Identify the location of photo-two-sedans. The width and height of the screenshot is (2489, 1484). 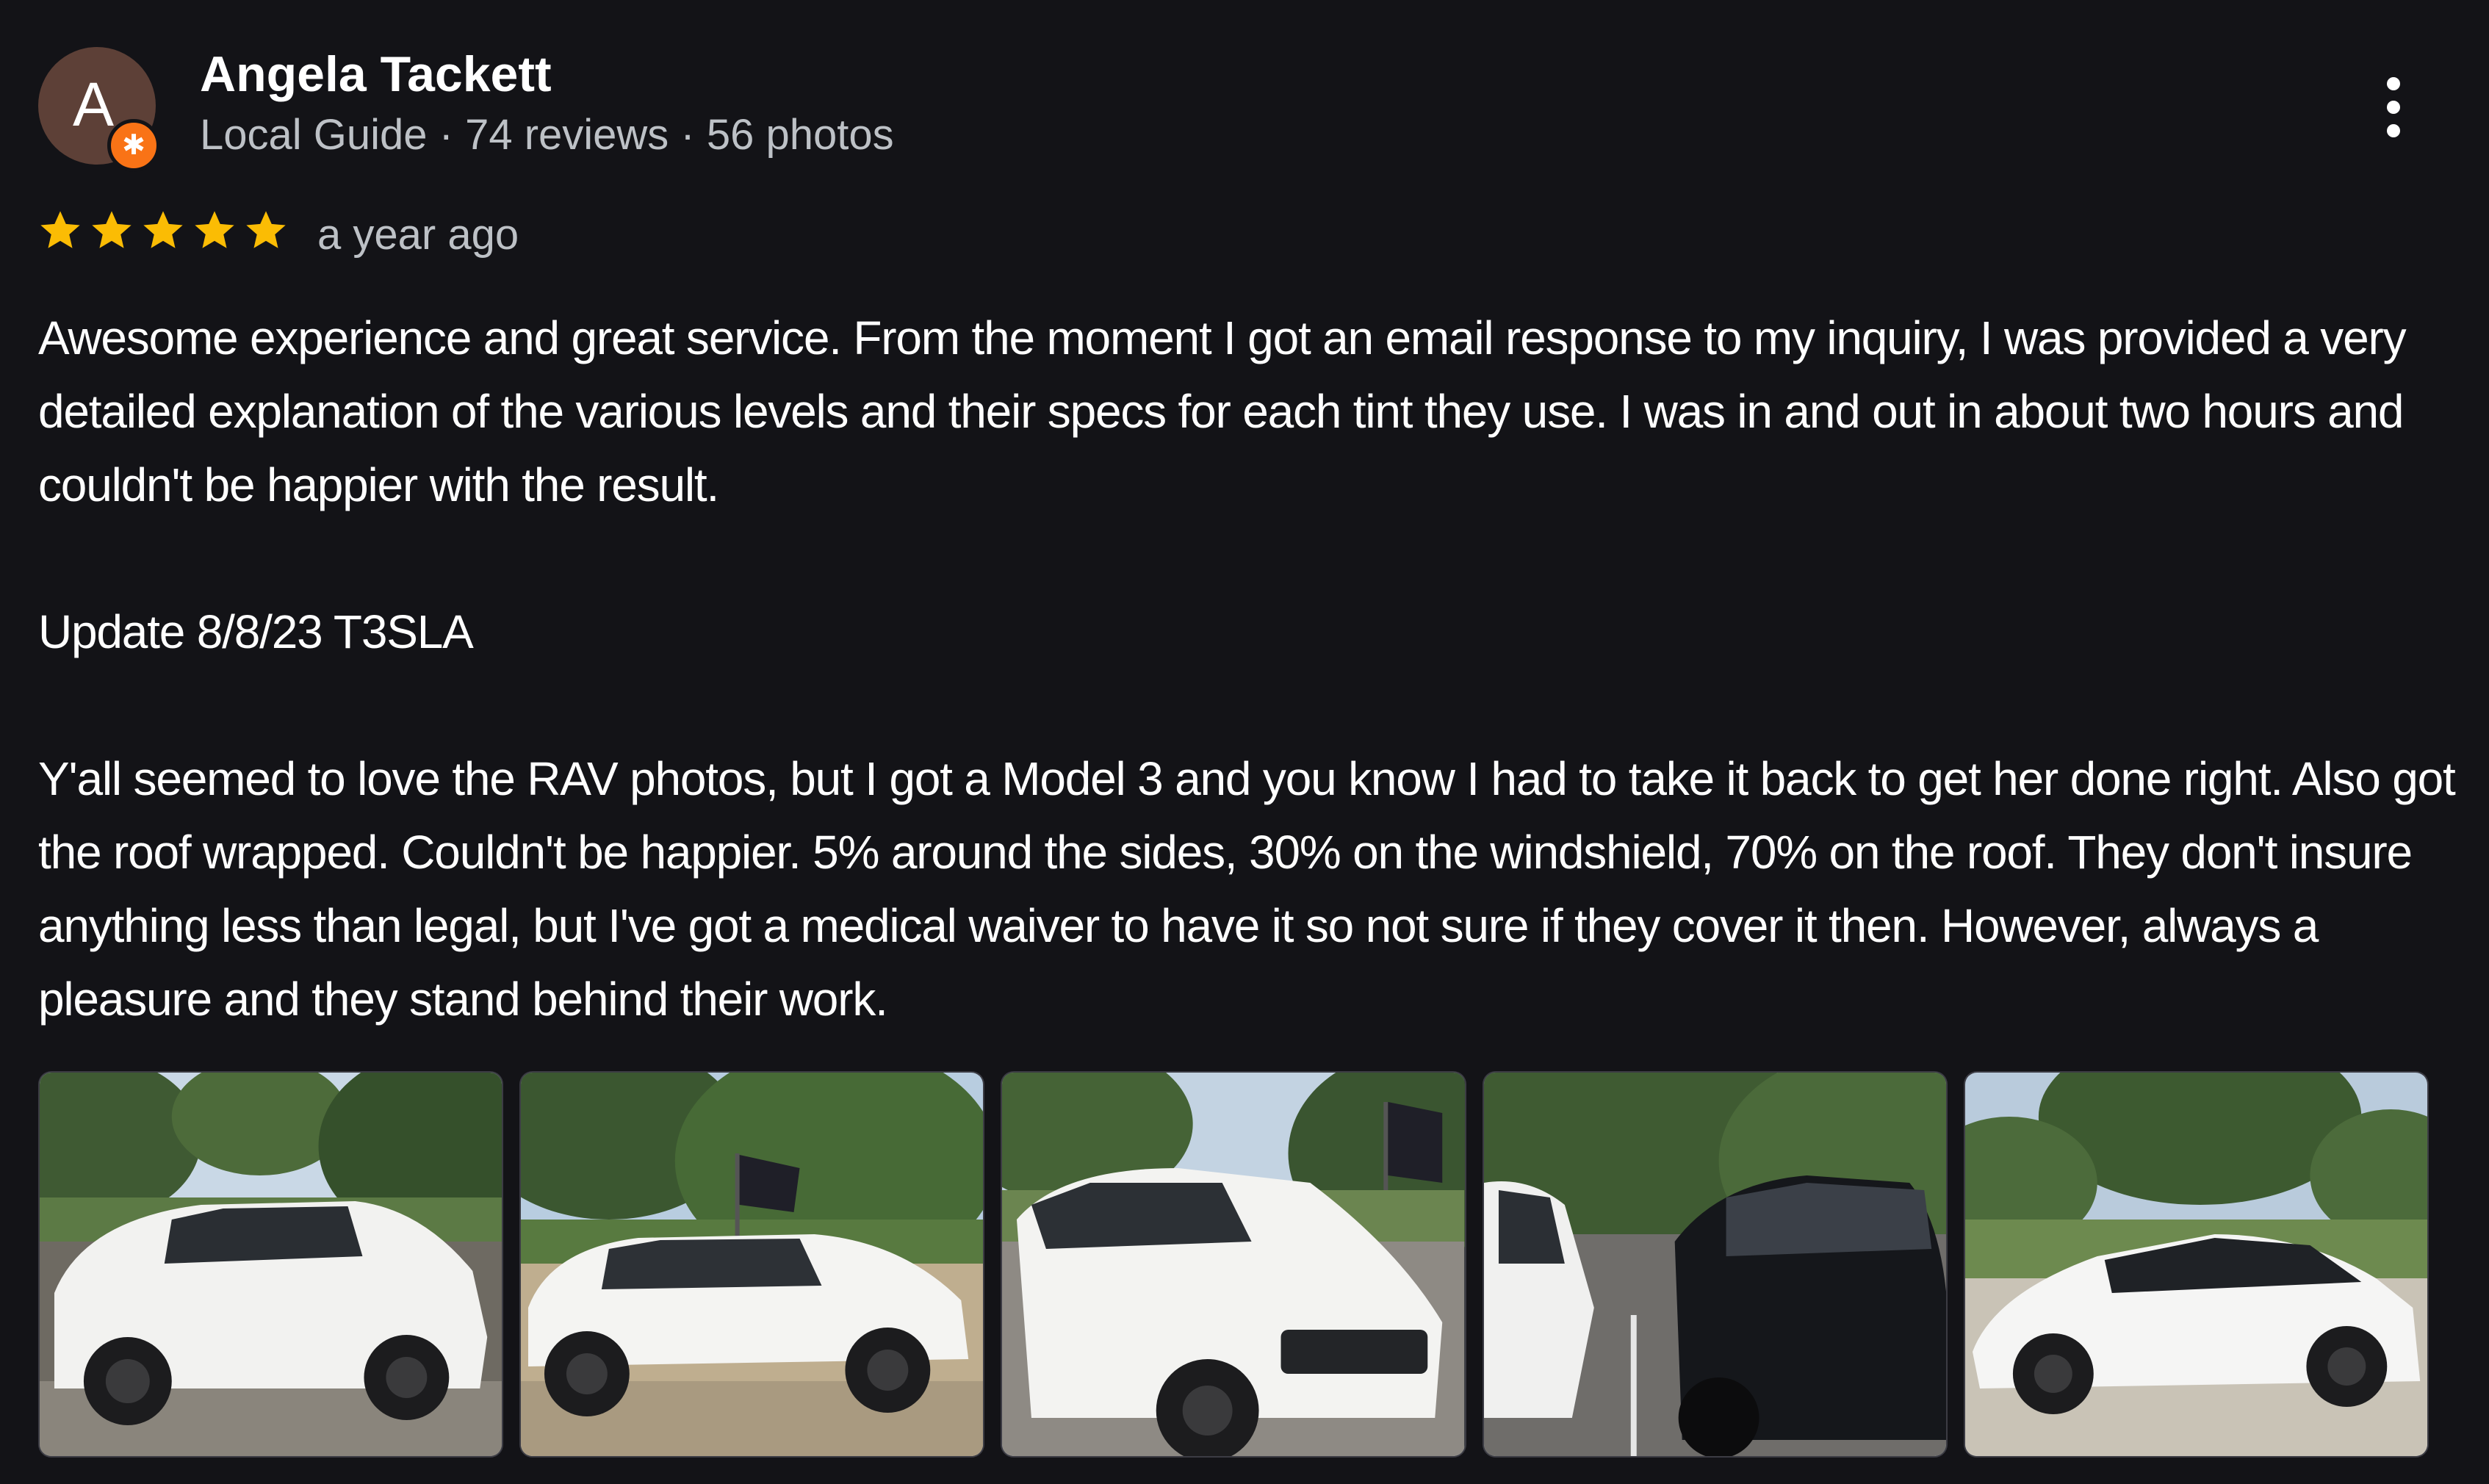
(1714, 1265).